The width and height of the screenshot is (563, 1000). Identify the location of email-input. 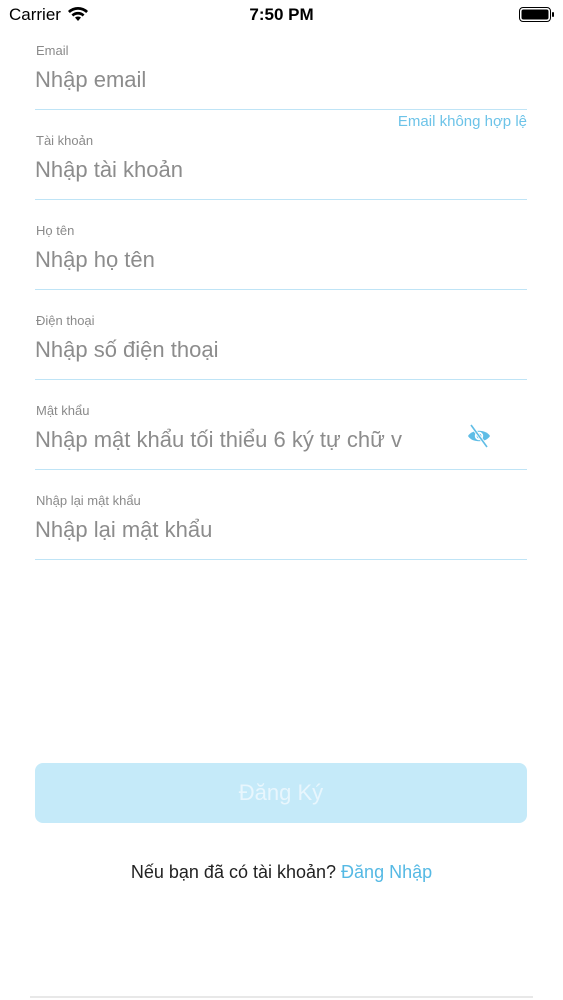
(281, 80).